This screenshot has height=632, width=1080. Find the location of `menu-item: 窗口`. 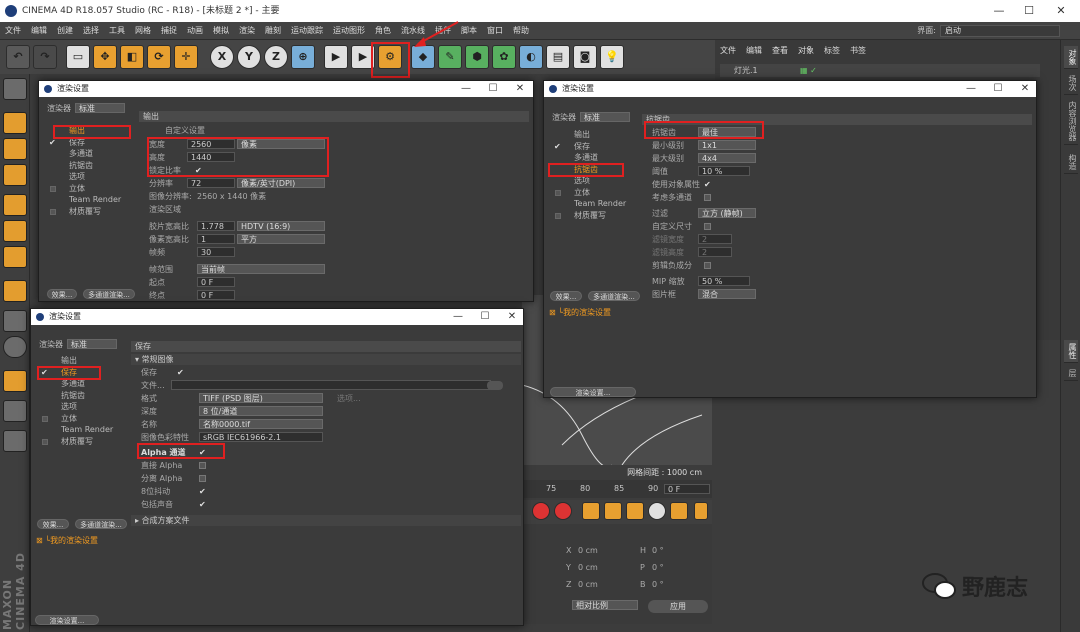

menu-item: 窗口 is located at coordinates (495, 31).